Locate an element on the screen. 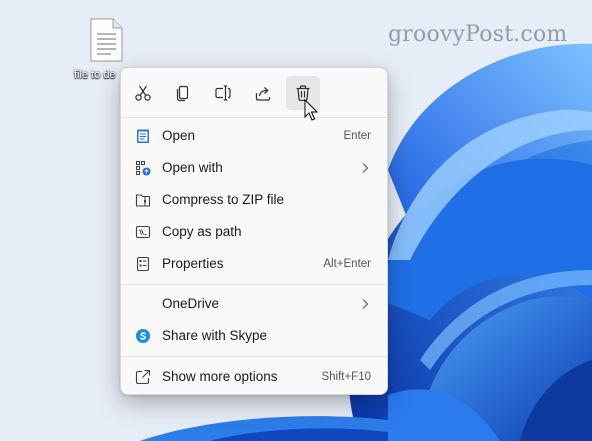 Image resolution: width=592 pixels, height=441 pixels. notepad-icon is located at coordinates (143, 136).